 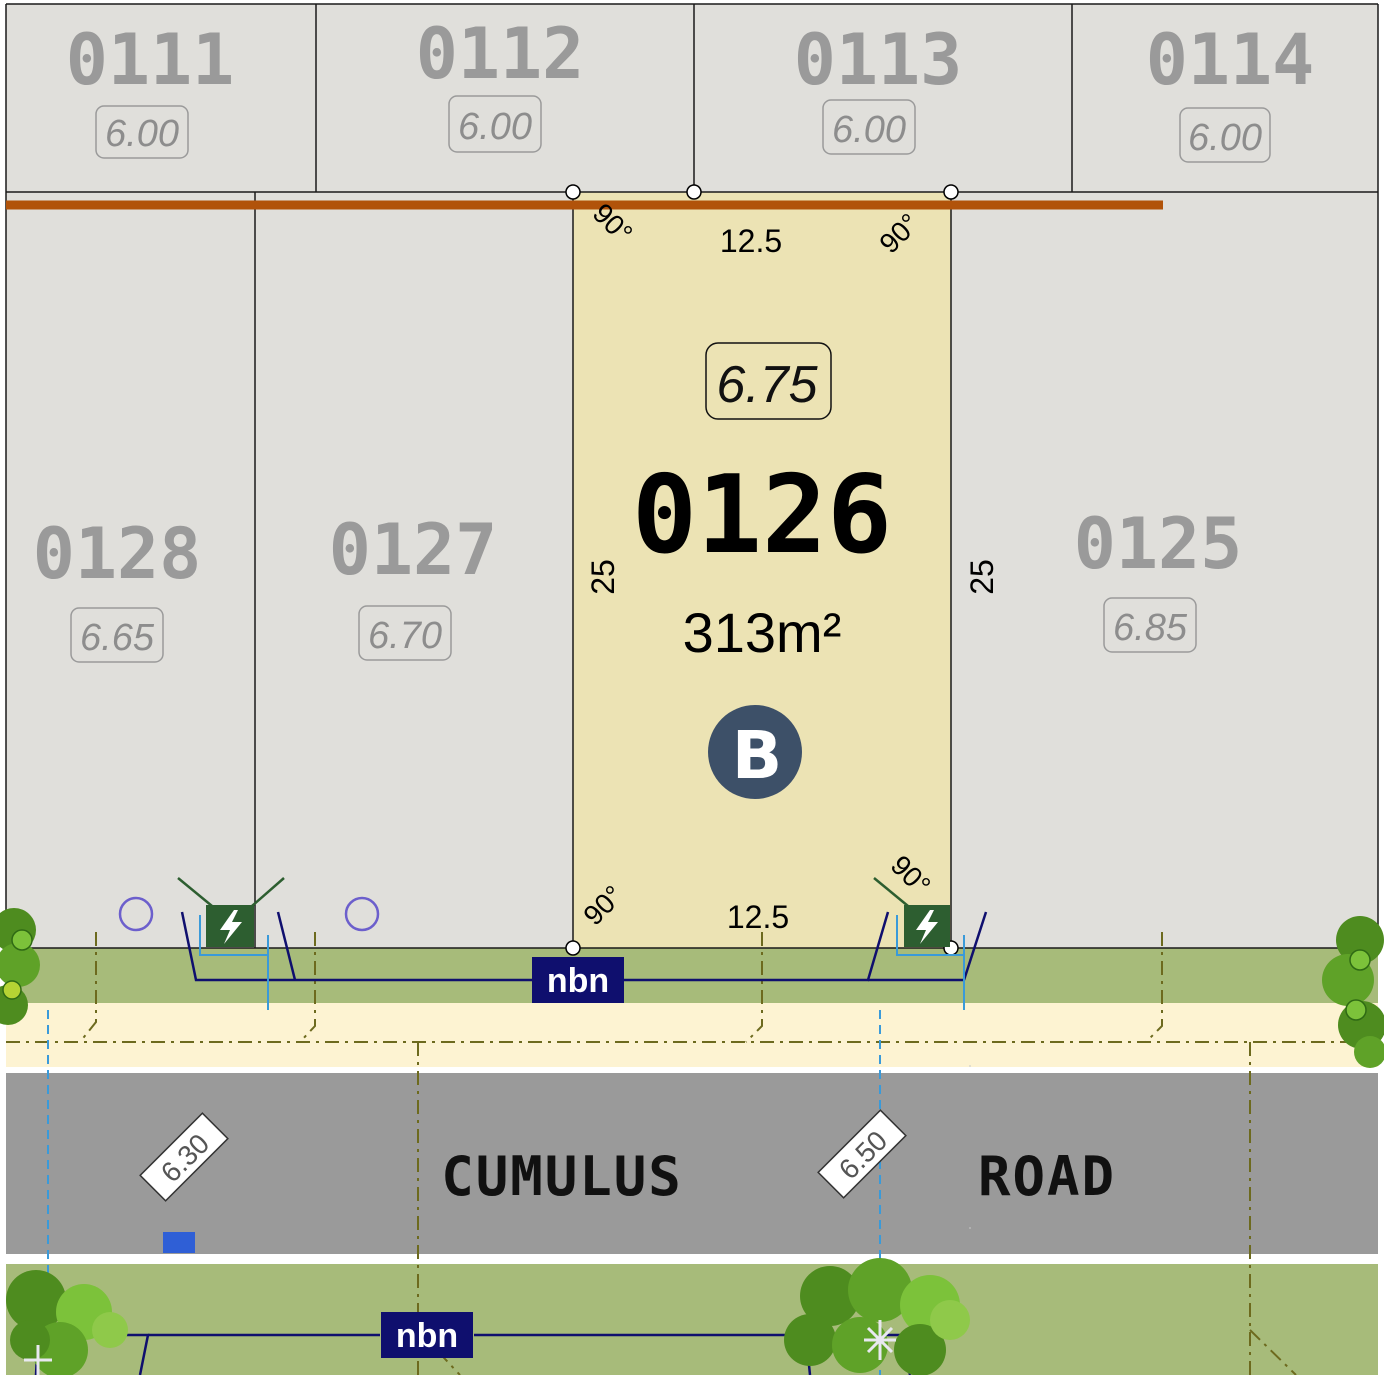 What do you see at coordinates (562, 1176) in the screenshot?
I see `road-name-part1: CUMULUS` at bounding box center [562, 1176].